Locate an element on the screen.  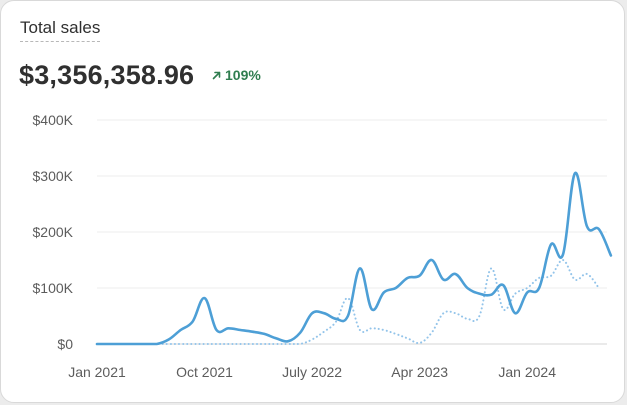
sales-change-badge: 109% is located at coordinates (236, 75).